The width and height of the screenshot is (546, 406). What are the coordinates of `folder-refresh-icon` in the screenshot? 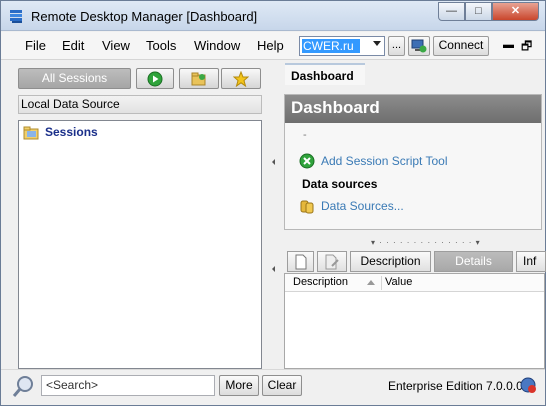 It's located at (198, 79).